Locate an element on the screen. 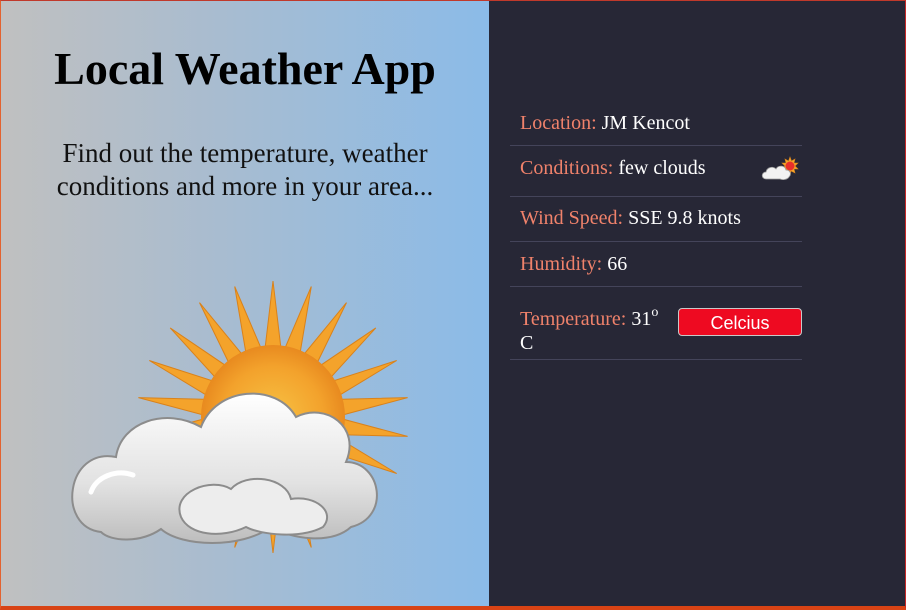 This screenshot has width=906, height=610. wind-row: Wind Speed: SSE 9.8 knots is located at coordinates (656, 219).